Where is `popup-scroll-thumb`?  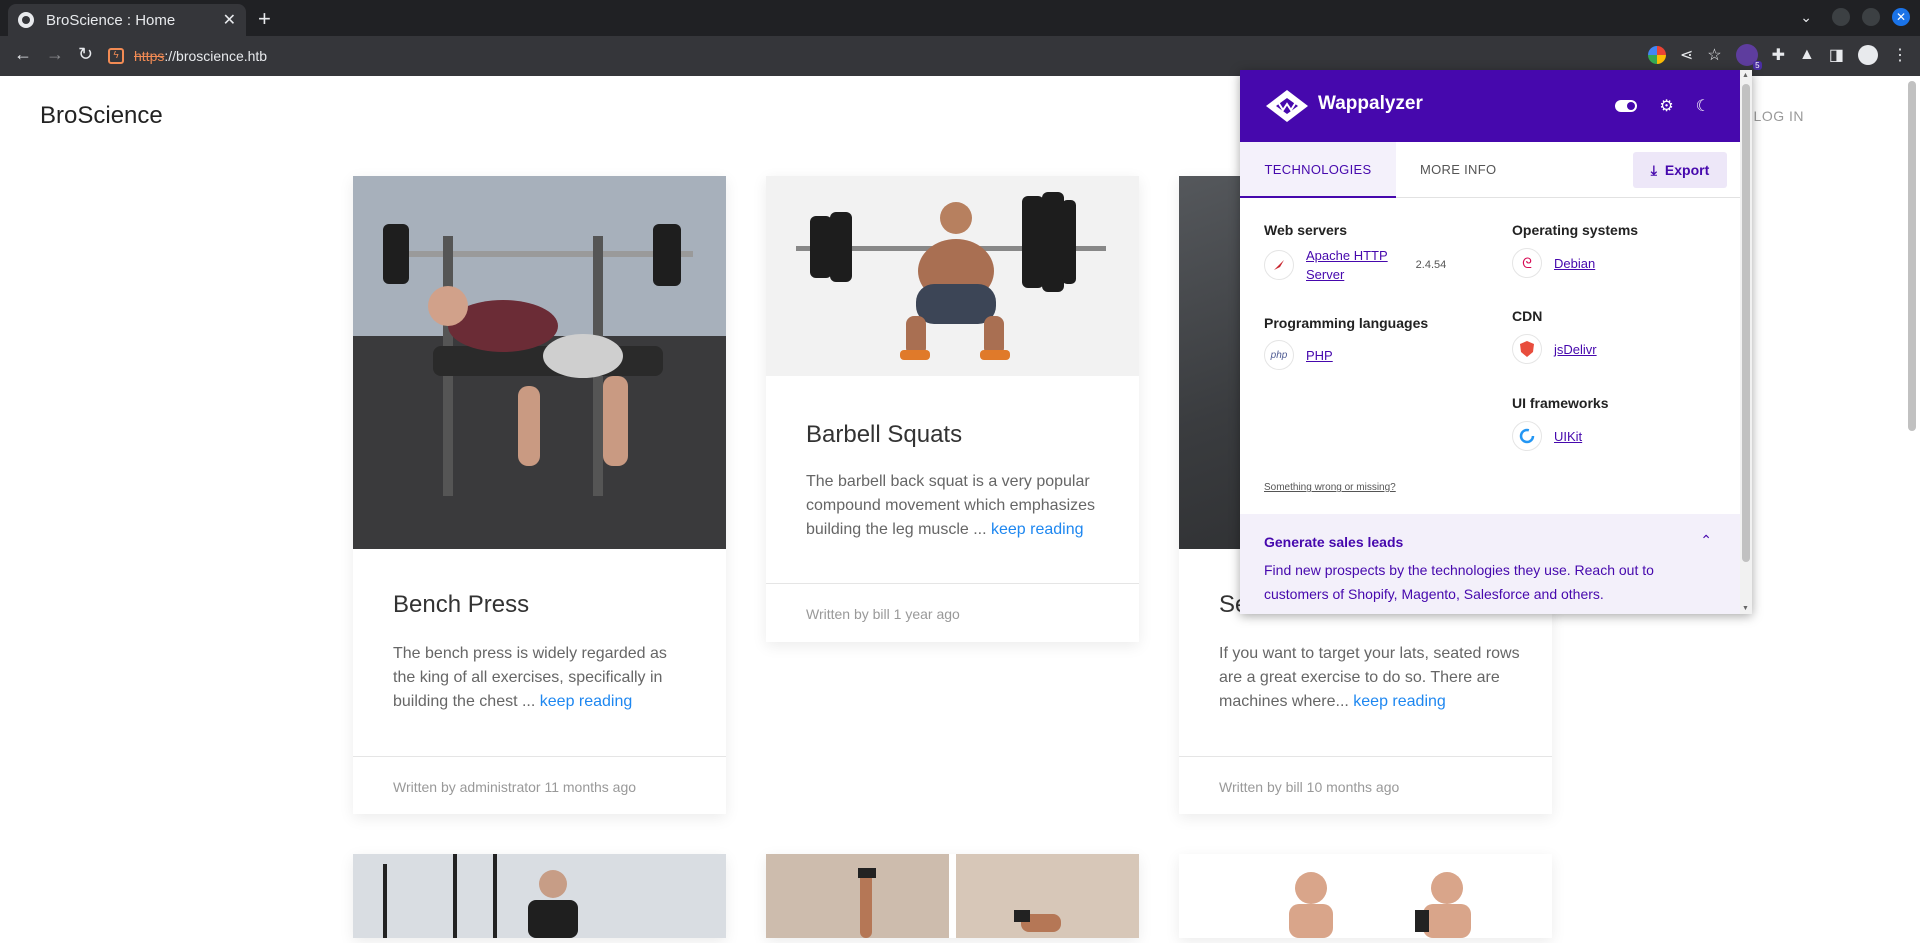 popup-scroll-thumb is located at coordinates (1746, 323).